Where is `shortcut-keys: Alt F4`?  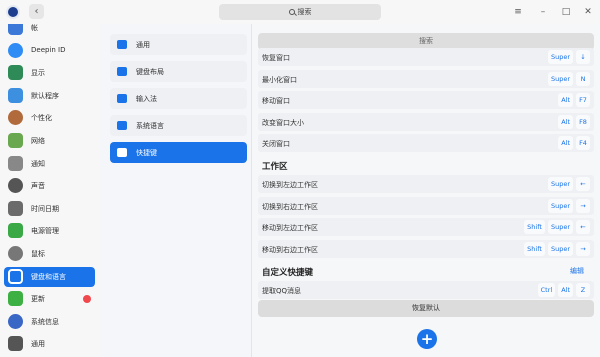
shortcut-keys: Alt F4 is located at coordinates (574, 143).